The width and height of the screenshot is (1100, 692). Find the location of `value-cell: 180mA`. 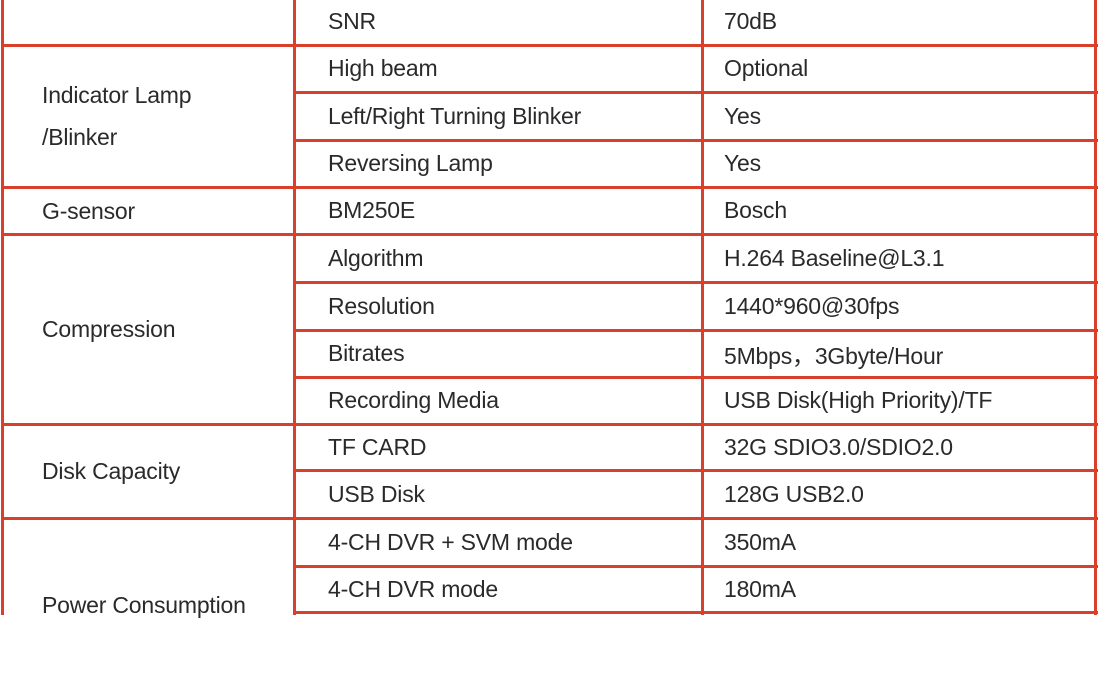

value-cell: 180mA is located at coordinates (760, 588).